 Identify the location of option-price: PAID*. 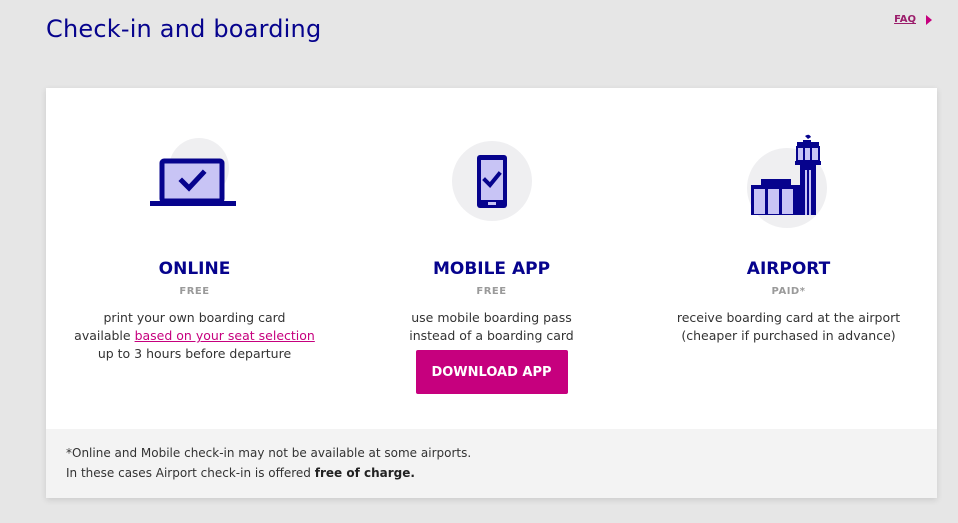
(788, 291).